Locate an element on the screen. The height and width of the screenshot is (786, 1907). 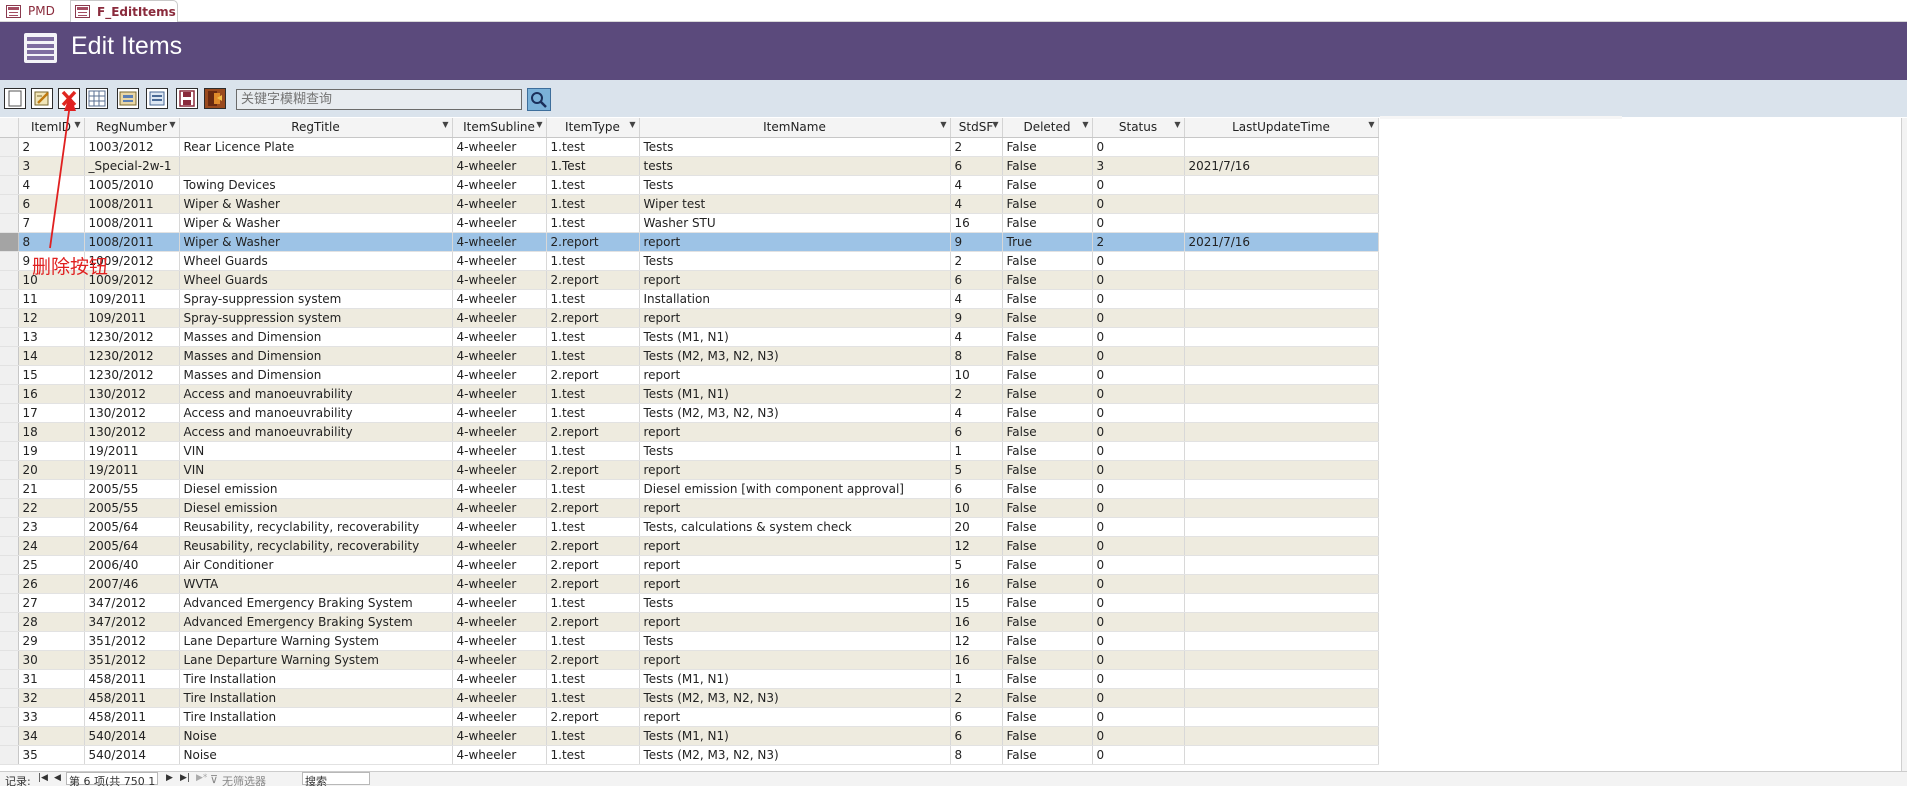
no-filter-label: 无筛选器 is located at coordinates (244, 779).